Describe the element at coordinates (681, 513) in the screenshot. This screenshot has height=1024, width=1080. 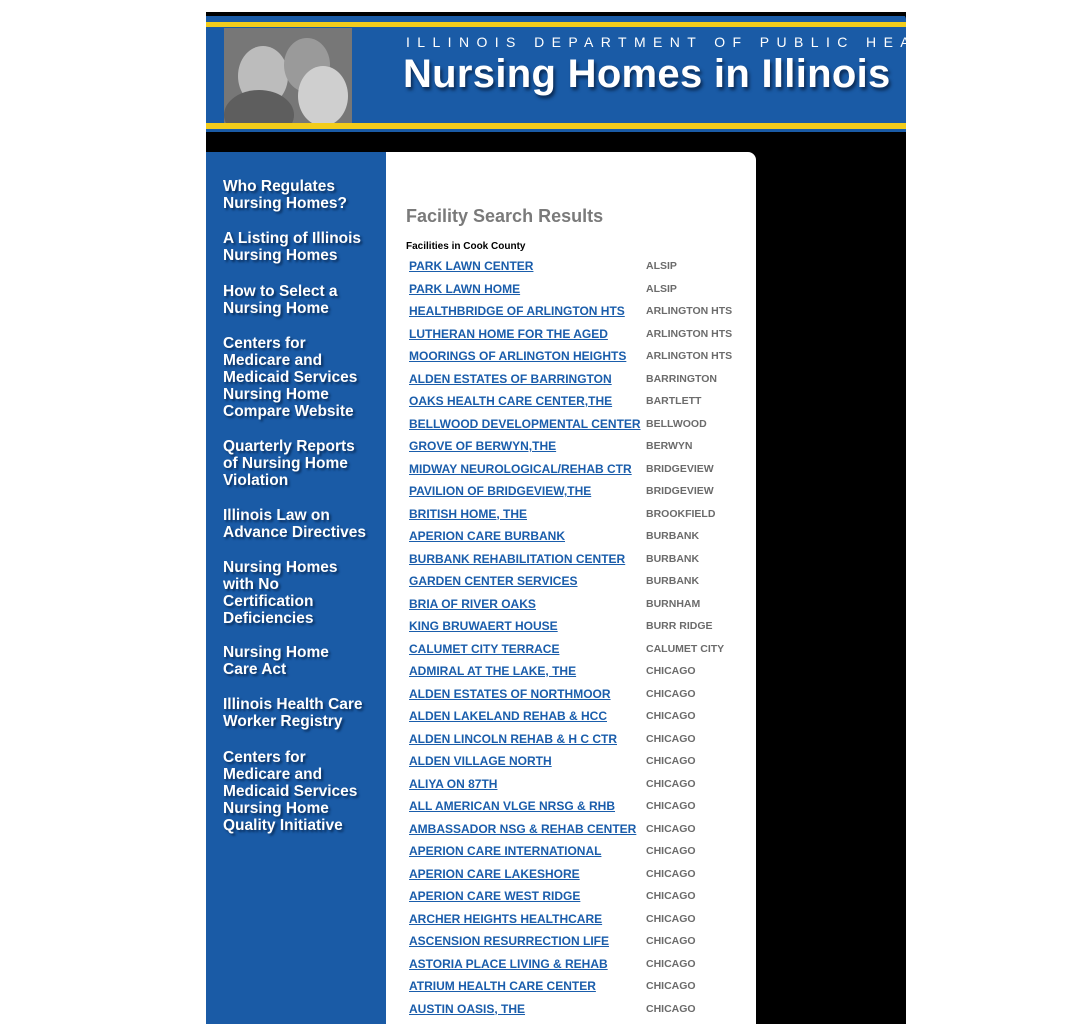
I see `facility-city: BROOKFIELD` at that location.